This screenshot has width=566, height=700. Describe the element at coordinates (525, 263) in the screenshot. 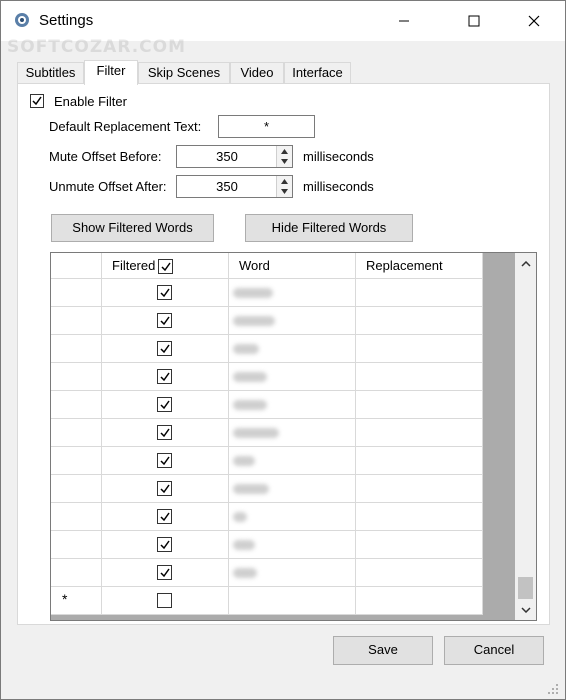

I see `scroll-up-button` at that location.